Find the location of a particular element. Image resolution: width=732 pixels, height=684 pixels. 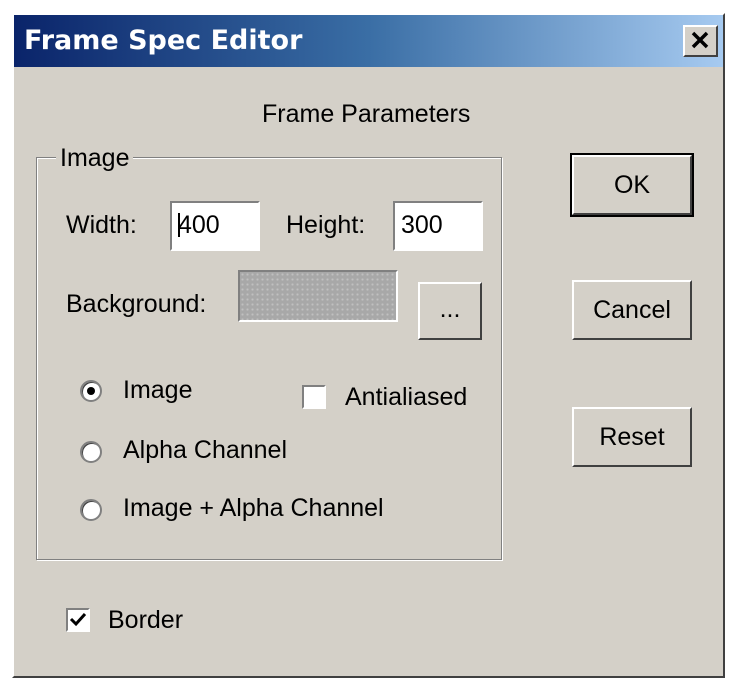

close-icon is located at coordinates (700, 40).